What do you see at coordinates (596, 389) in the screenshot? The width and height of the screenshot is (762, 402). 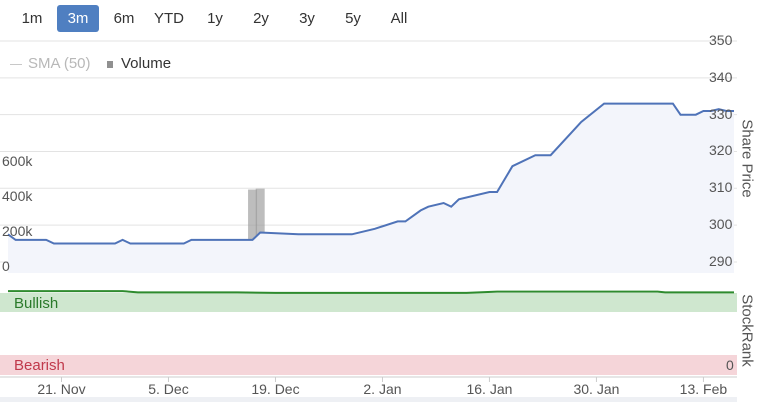 I see `x-tick-label: 30. Jan` at bounding box center [596, 389].